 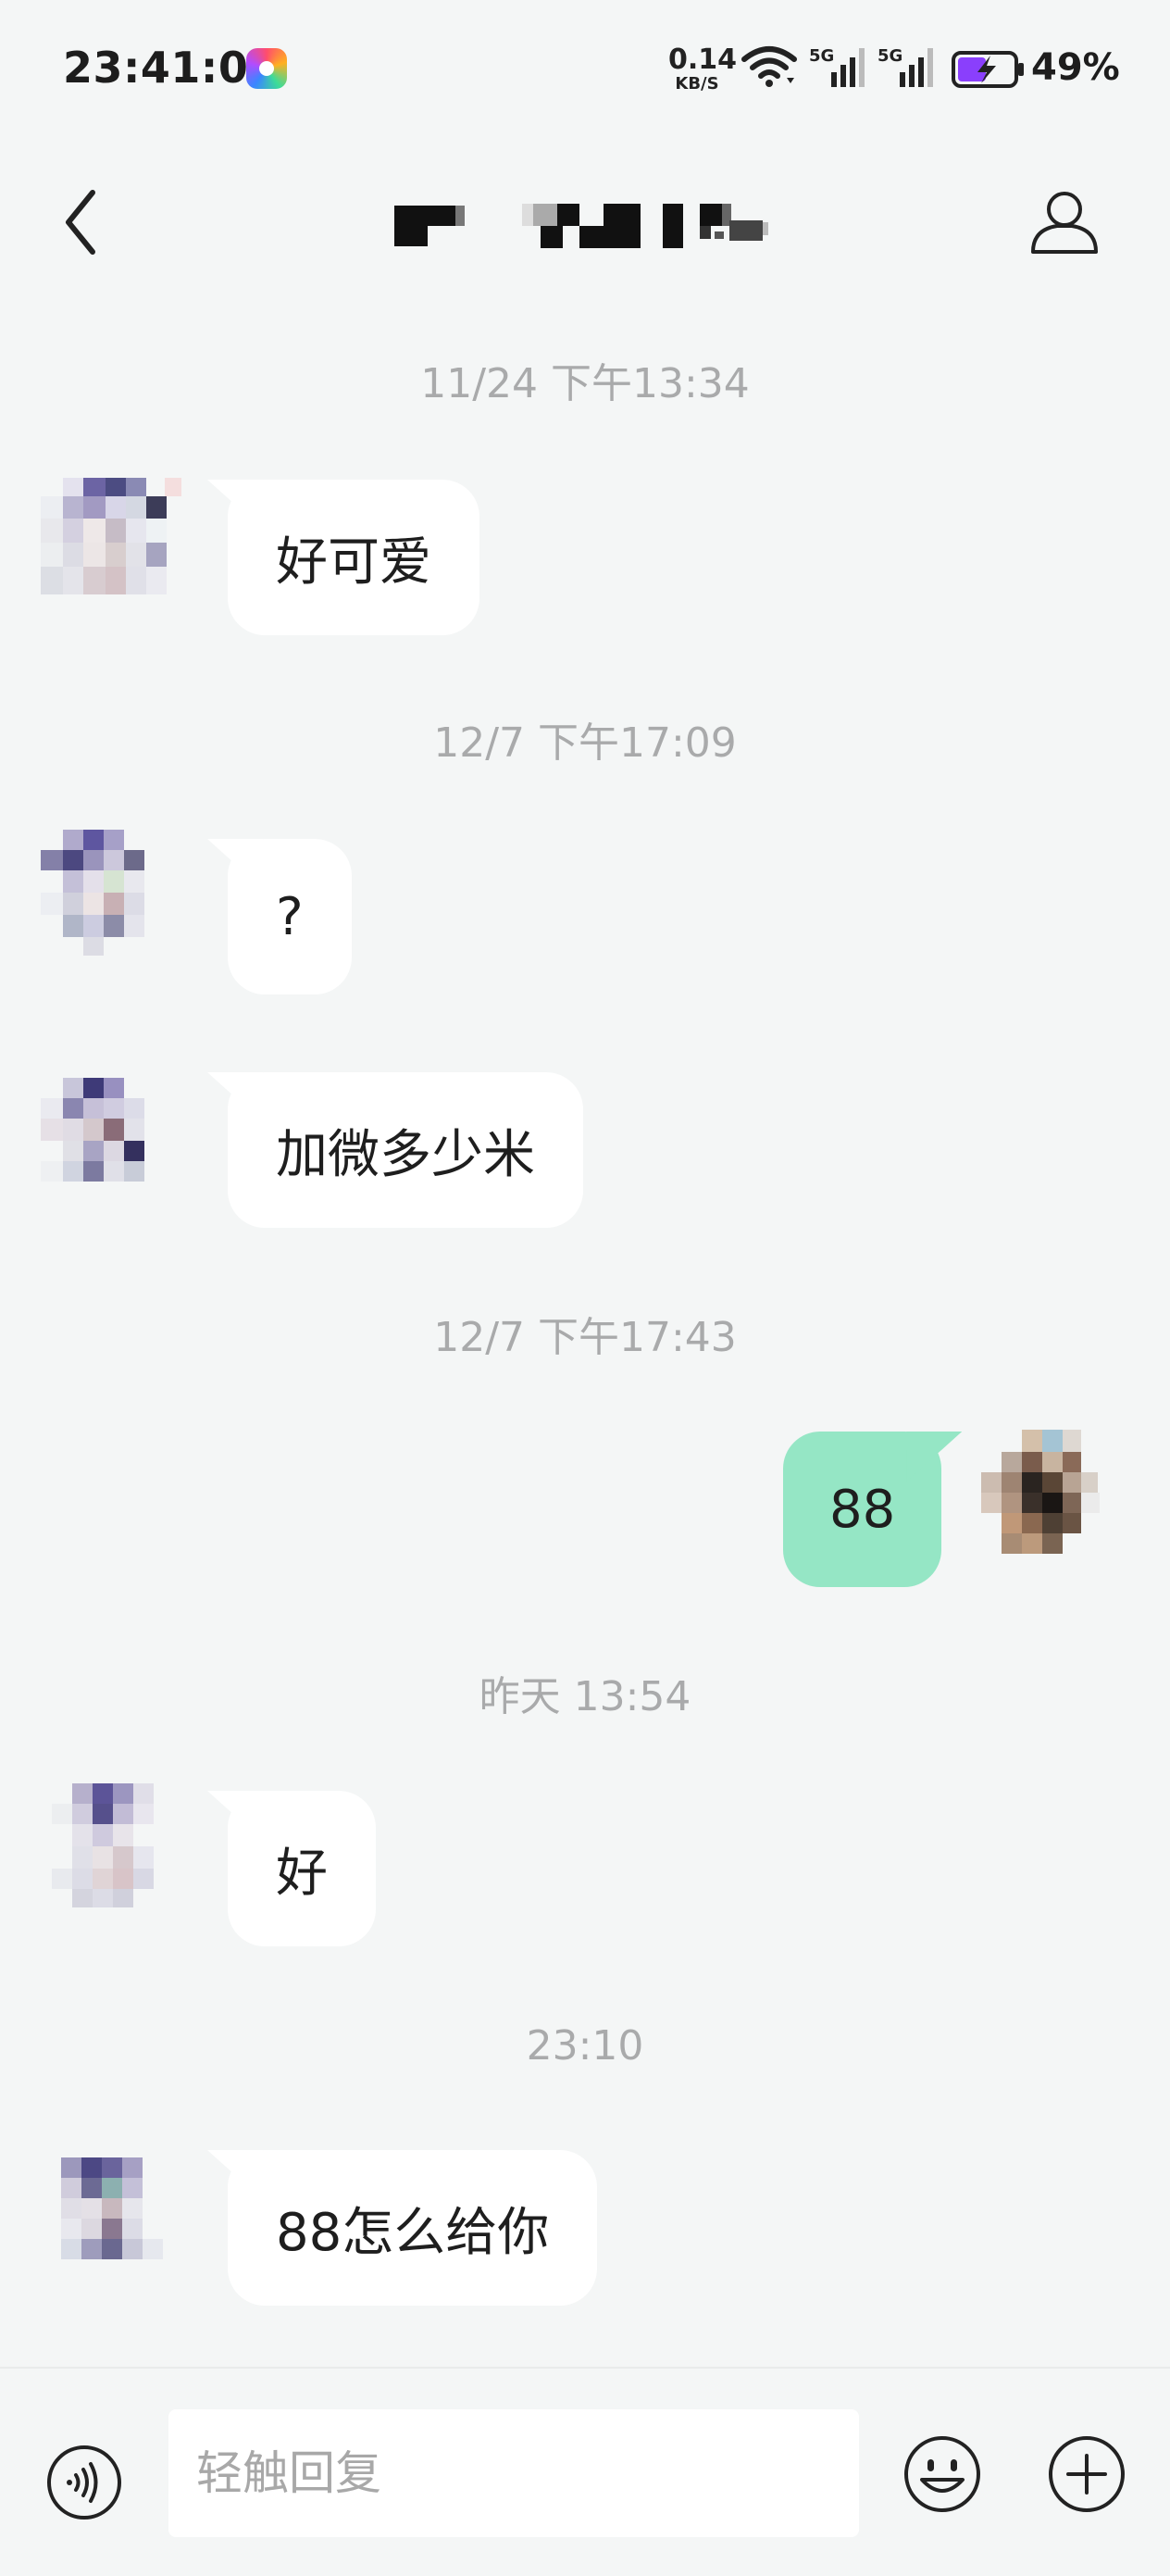 What do you see at coordinates (585, 1696) in the screenshot?
I see `timestamp: 昨天 13:54` at bounding box center [585, 1696].